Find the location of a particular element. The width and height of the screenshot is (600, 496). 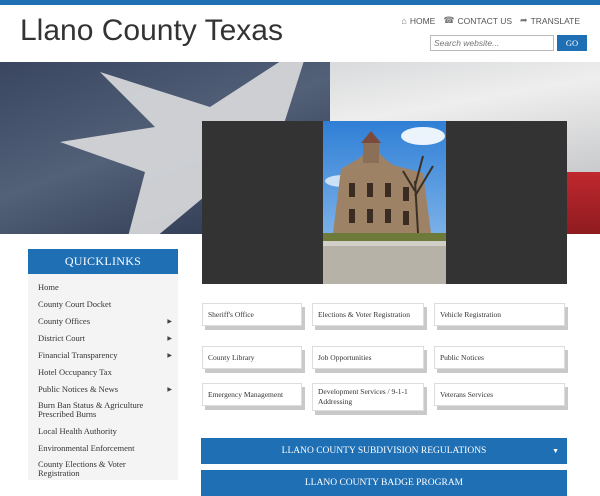

quicklink-county-elections: County Elections & Voter Registration is located at coordinates (103, 469).